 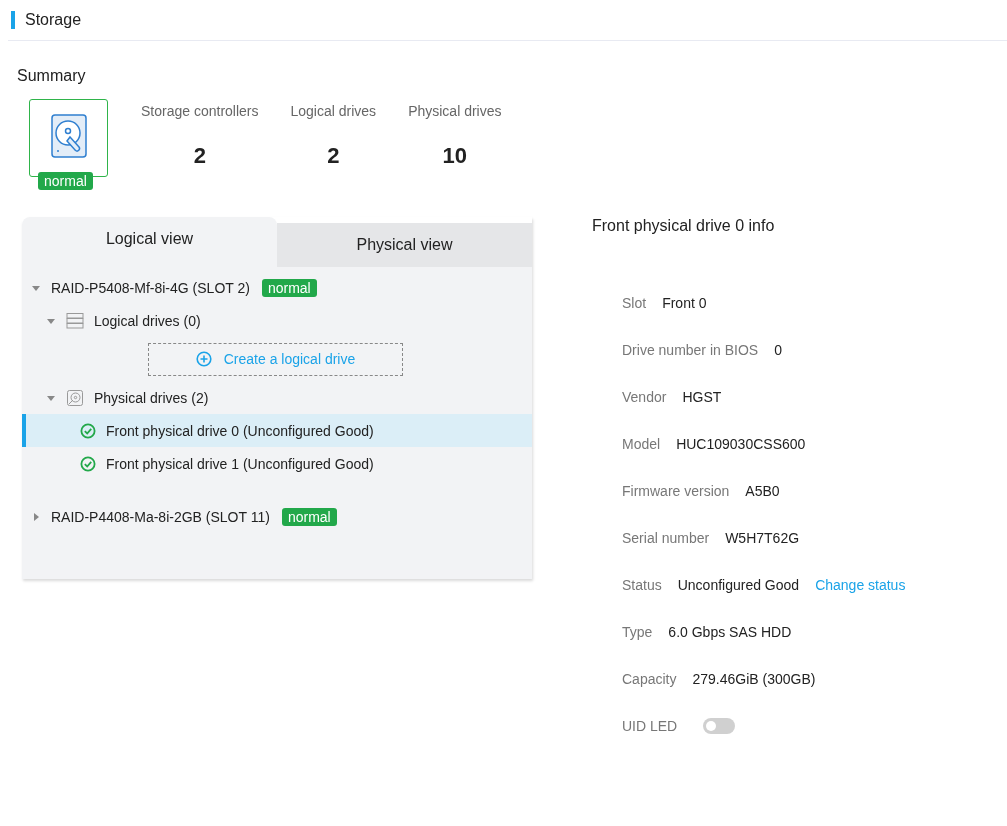 What do you see at coordinates (455, 156) in the screenshot?
I see `stat-value: 10` at bounding box center [455, 156].